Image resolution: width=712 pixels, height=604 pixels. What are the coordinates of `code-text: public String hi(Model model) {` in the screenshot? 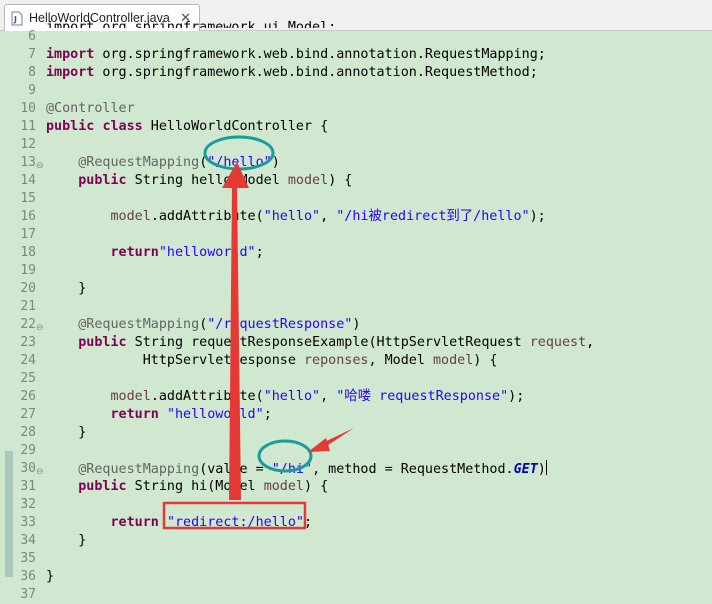 It's located at (187, 487).